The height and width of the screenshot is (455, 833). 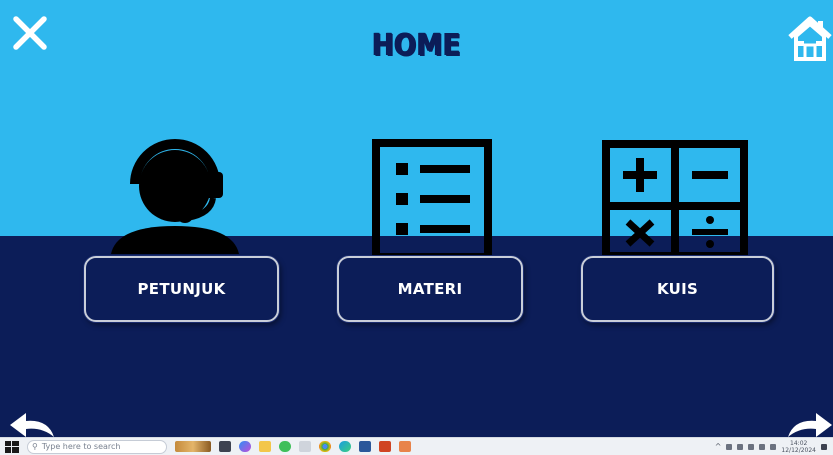 What do you see at coordinates (285, 446) in the screenshot?
I see `whatsapp-icon` at bounding box center [285, 446].